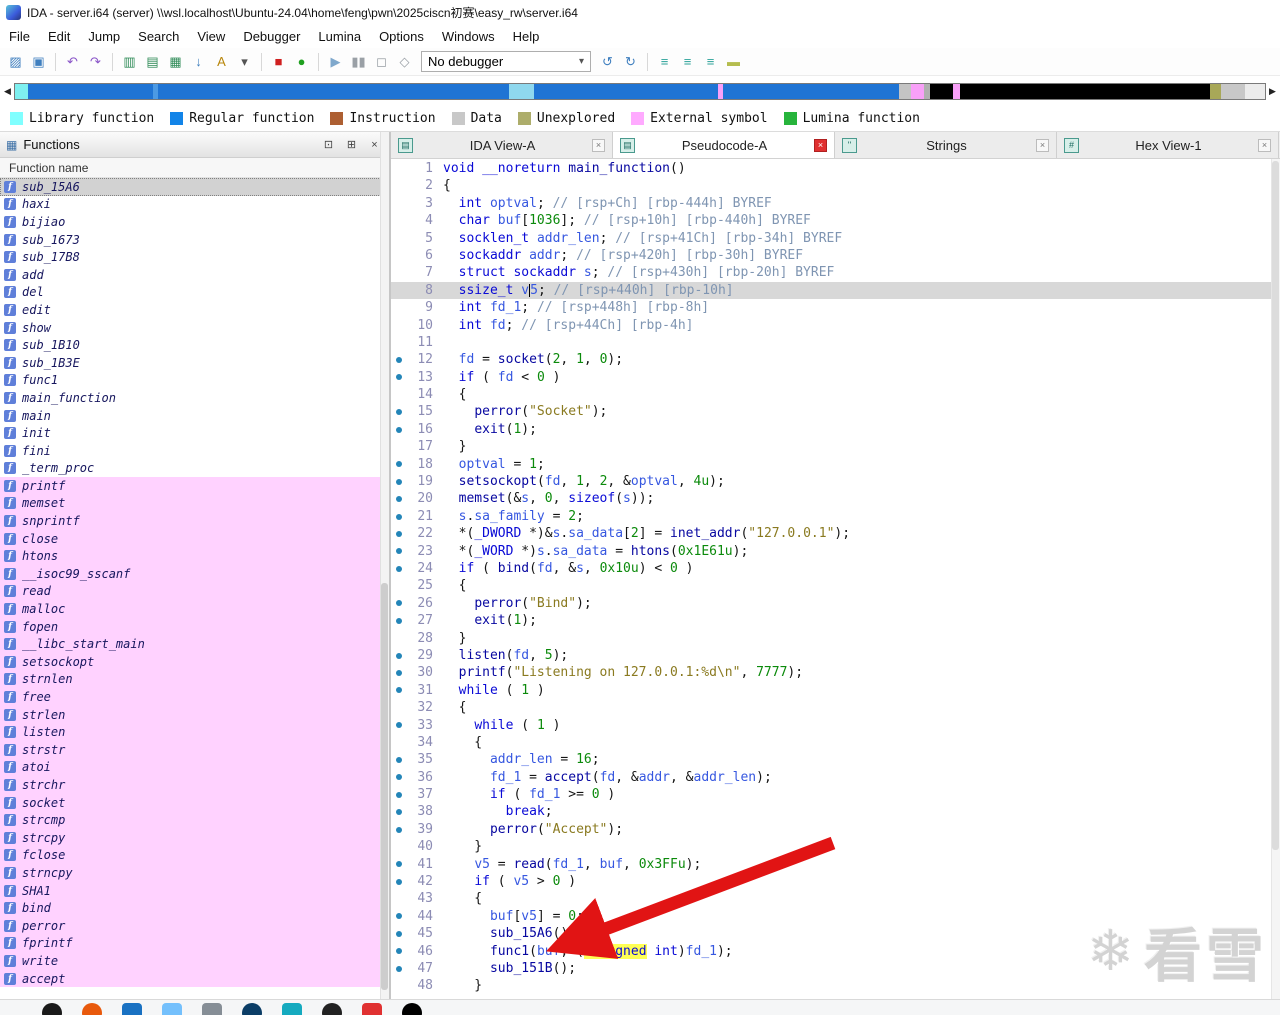  I want to click on code-line-23: 23 *(_WORD *)s.sa_data = htons(0x1E61u);, so click(835, 551).